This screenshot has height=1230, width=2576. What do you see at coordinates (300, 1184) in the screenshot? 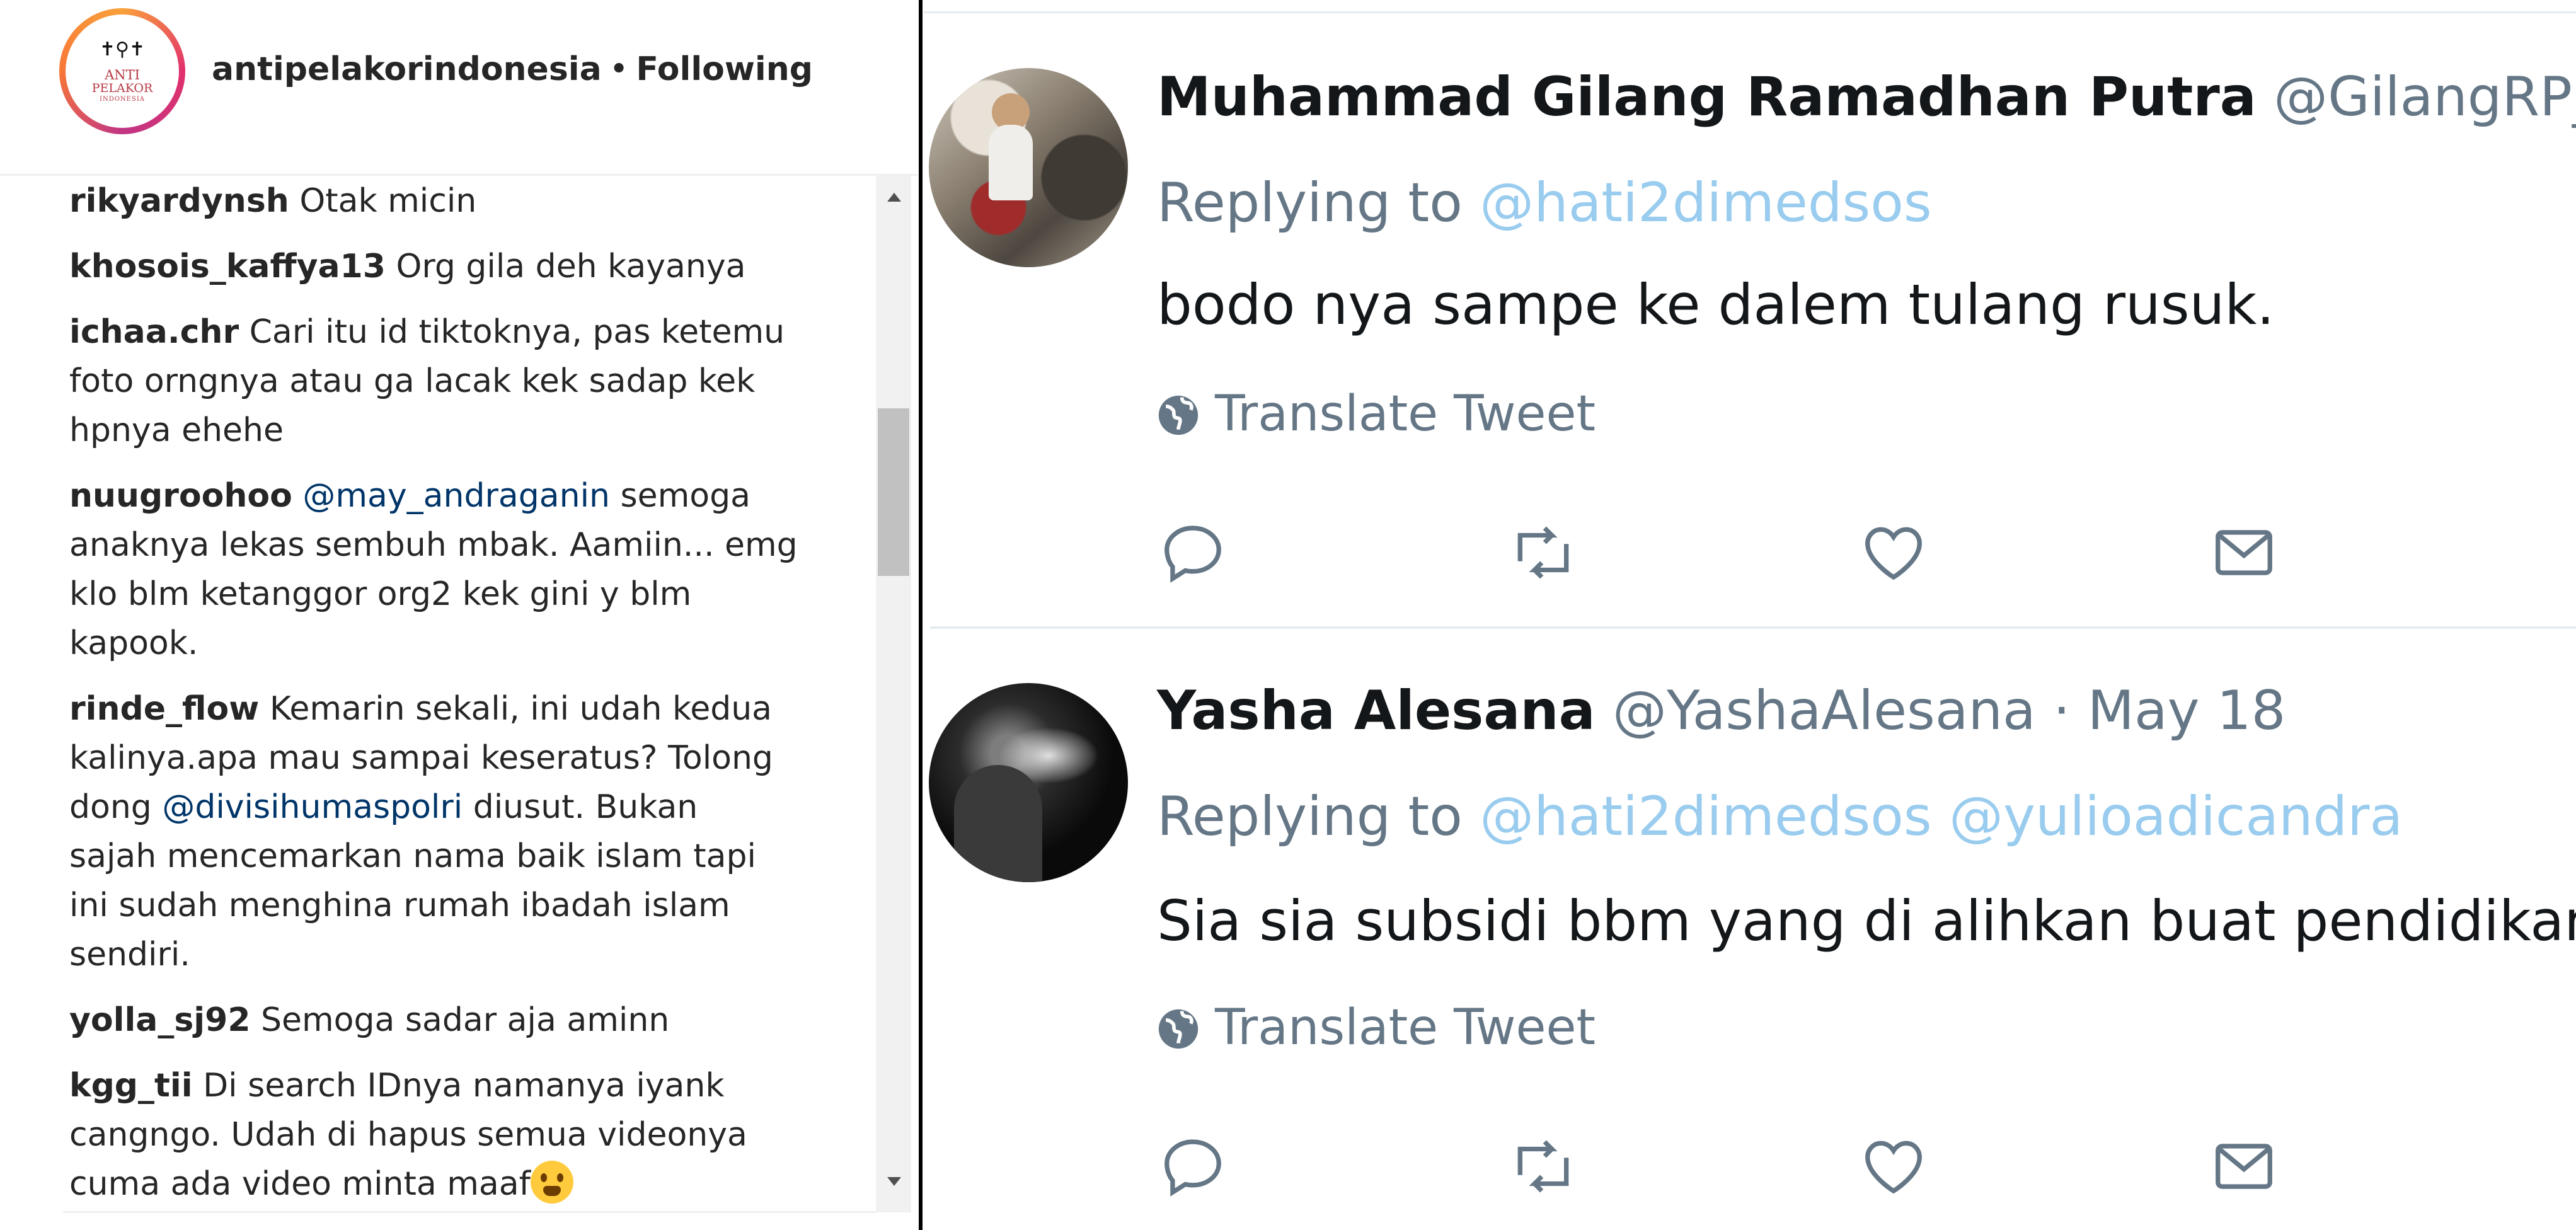
I see `comment-text: cuma ada video minta maaf` at bounding box center [300, 1184].